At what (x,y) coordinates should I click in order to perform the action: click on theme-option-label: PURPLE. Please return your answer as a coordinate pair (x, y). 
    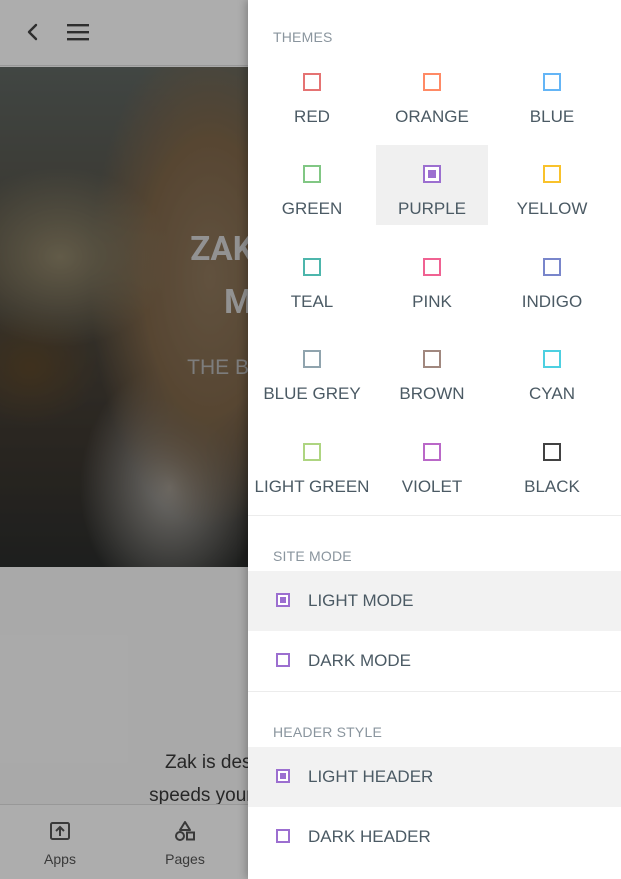
    Looking at the image, I should click on (432, 208).